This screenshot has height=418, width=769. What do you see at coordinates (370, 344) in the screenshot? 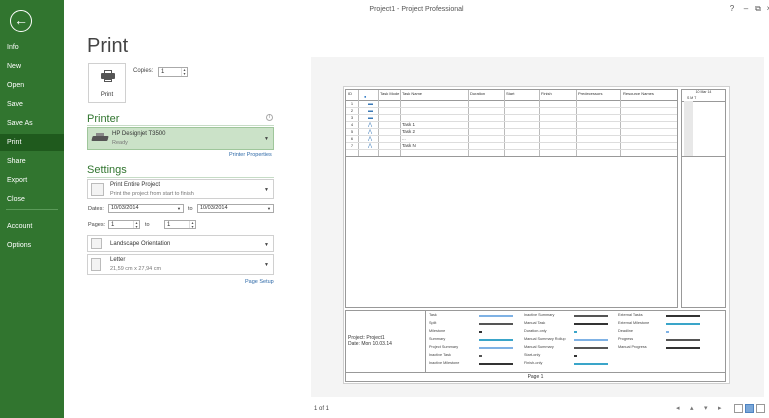
I see `project-date: Date: Mon 10.03.14` at bounding box center [370, 344].